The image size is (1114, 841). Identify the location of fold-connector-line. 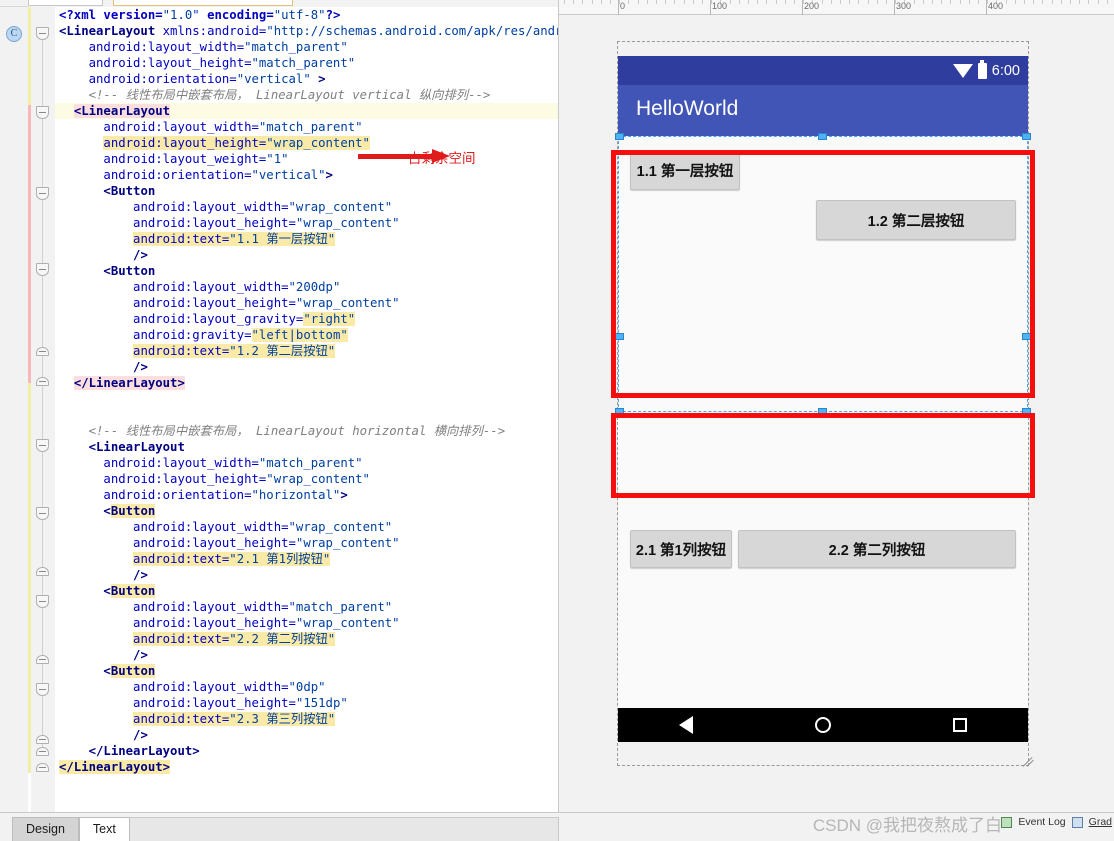
(42, 249).